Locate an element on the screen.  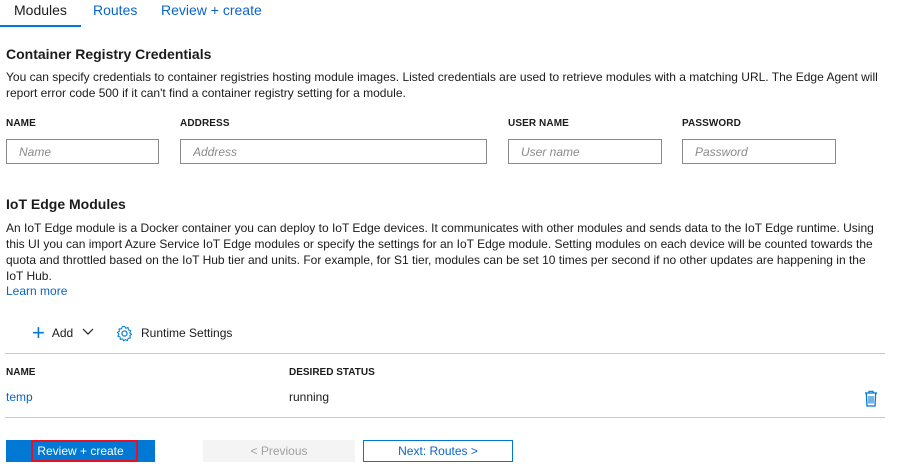
registry-section-title: Container Registry Credentials is located at coordinates (109, 54).